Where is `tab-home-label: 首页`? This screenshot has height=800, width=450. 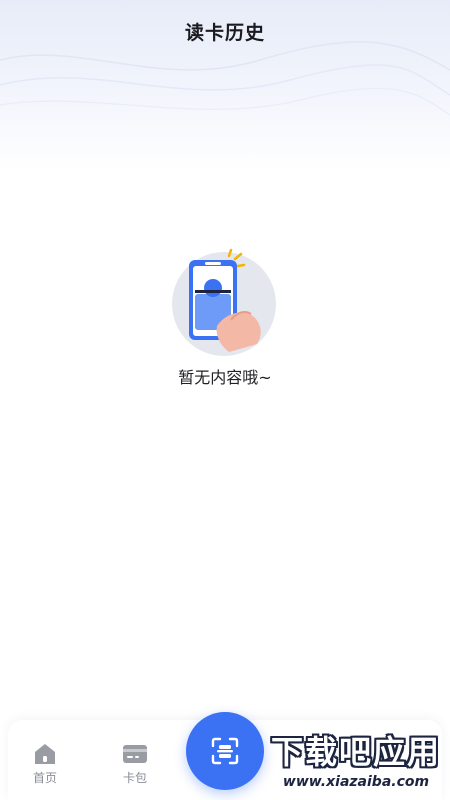
tab-home-label: 首页 is located at coordinates (44, 778).